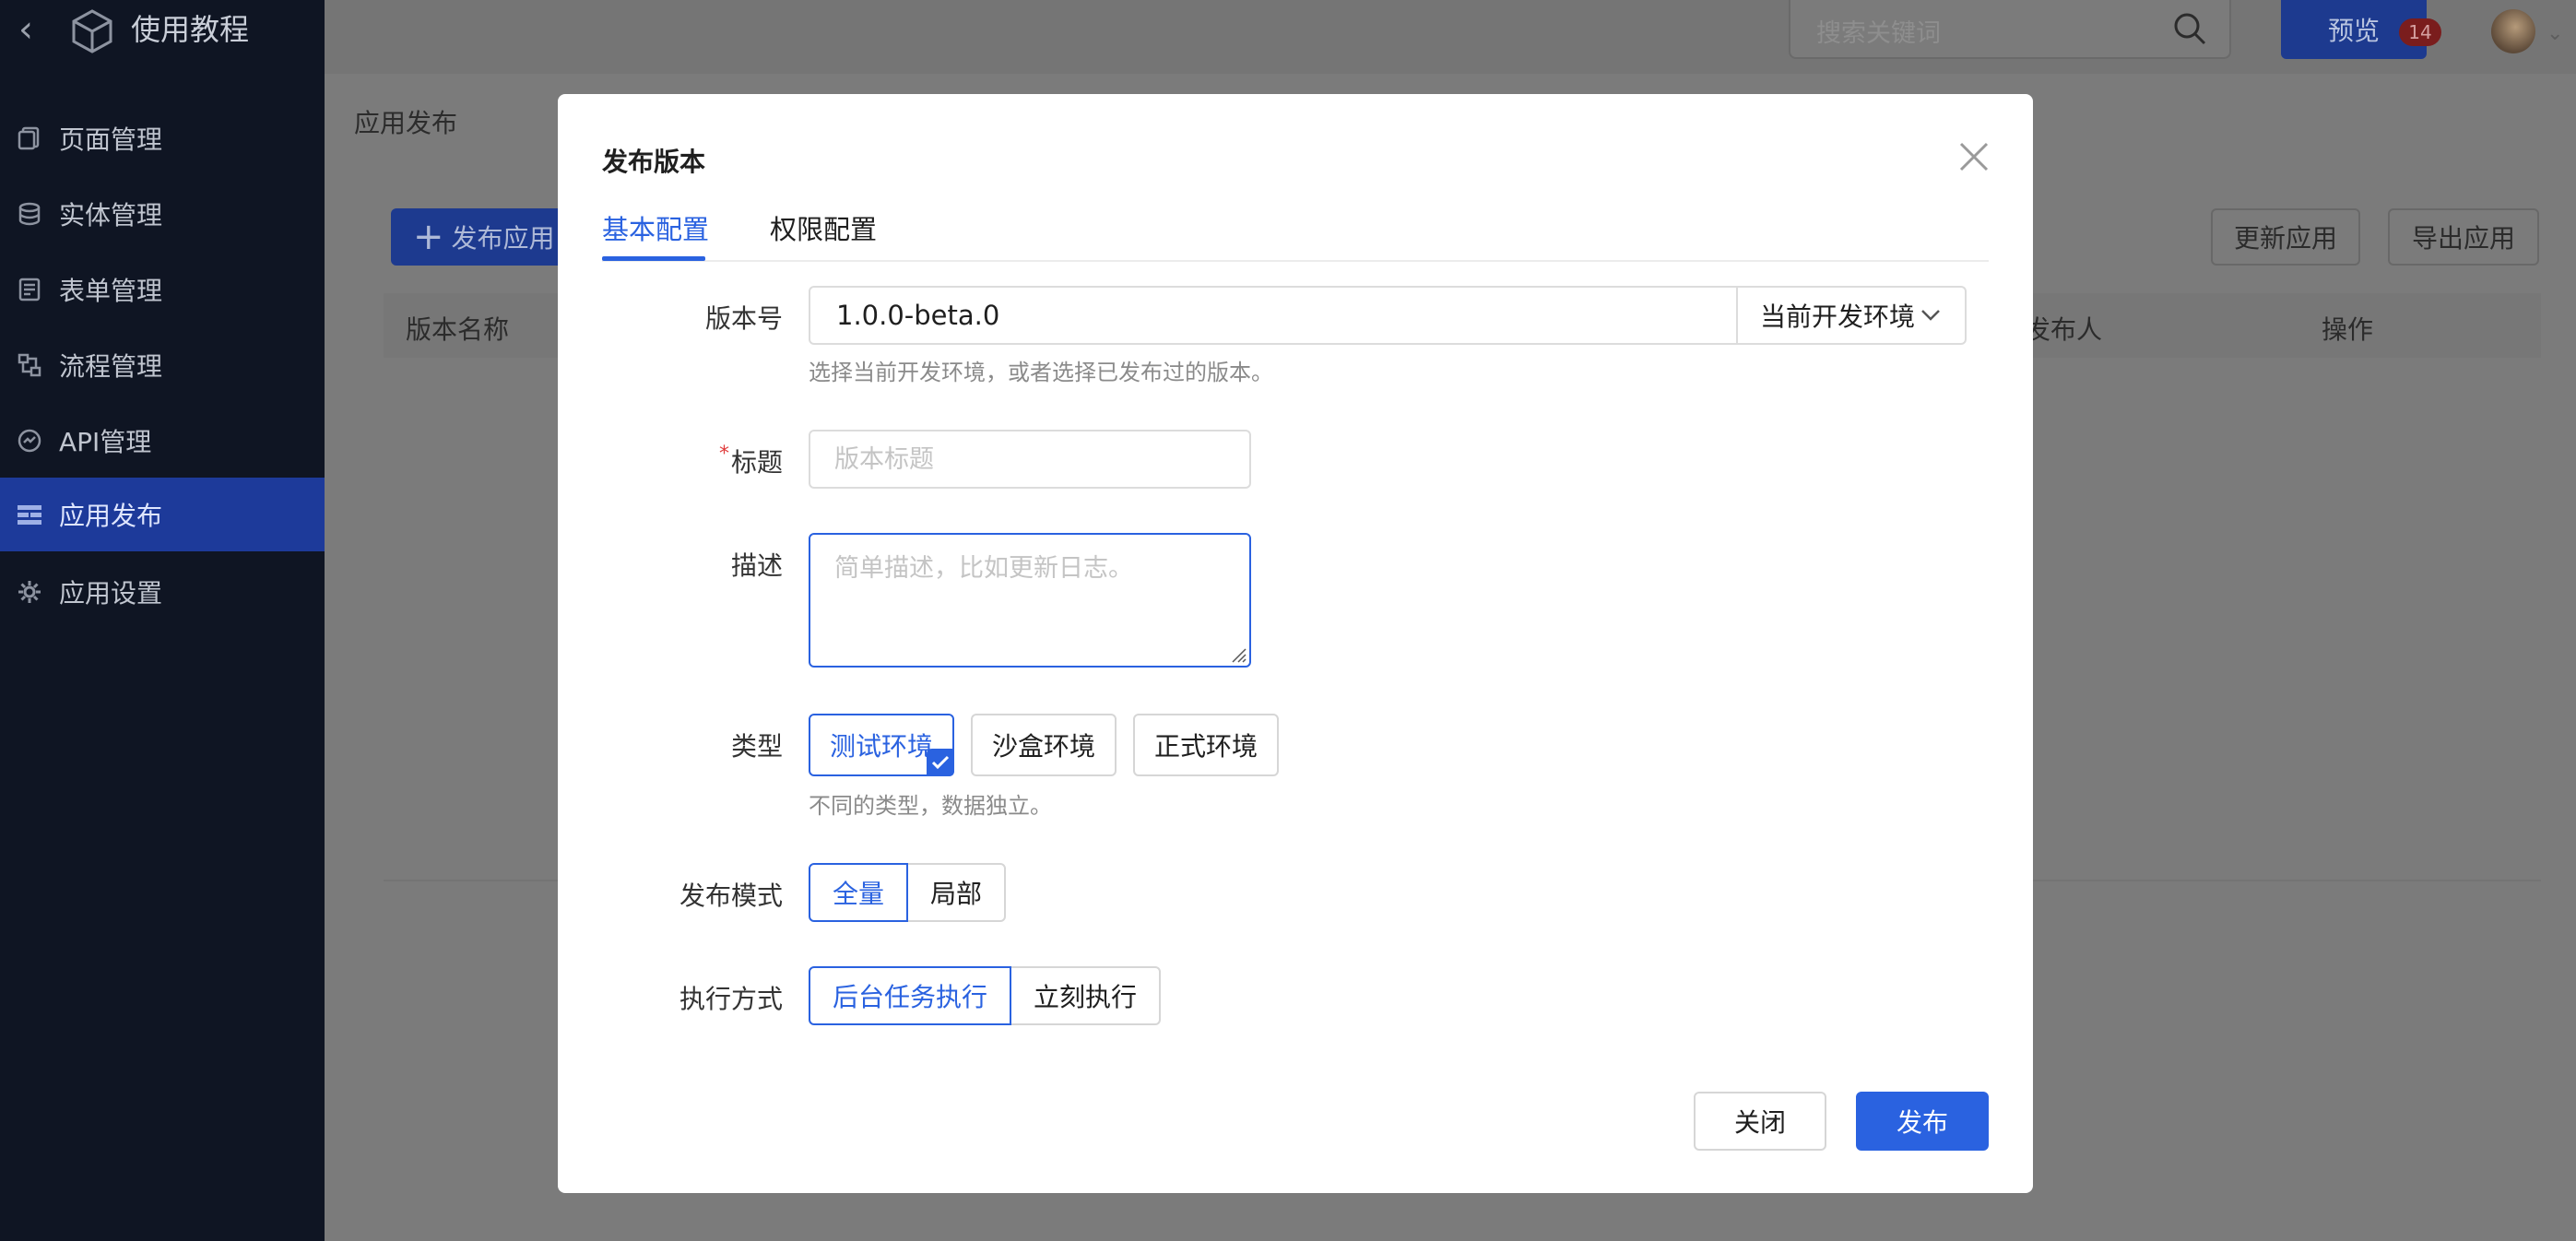 This screenshot has height=1241, width=2576. I want to click on check-icon, so click(940, 762).